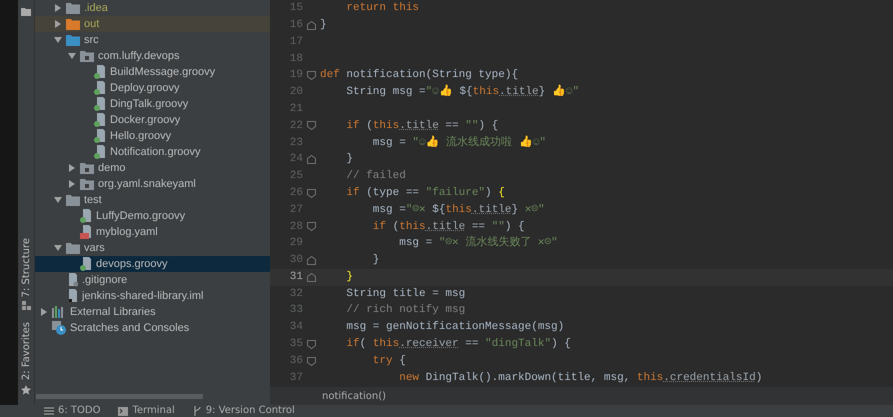 This screenshot has width=893, height=417. I want to click on code-line: msg ="☹✕ ${this.title} ✕☹", so click(458, 210).